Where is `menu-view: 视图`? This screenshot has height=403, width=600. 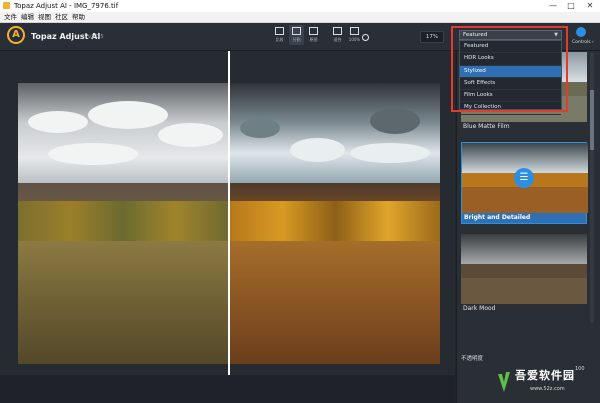
menu-view: 视图 is located at coordinates (44, 17).